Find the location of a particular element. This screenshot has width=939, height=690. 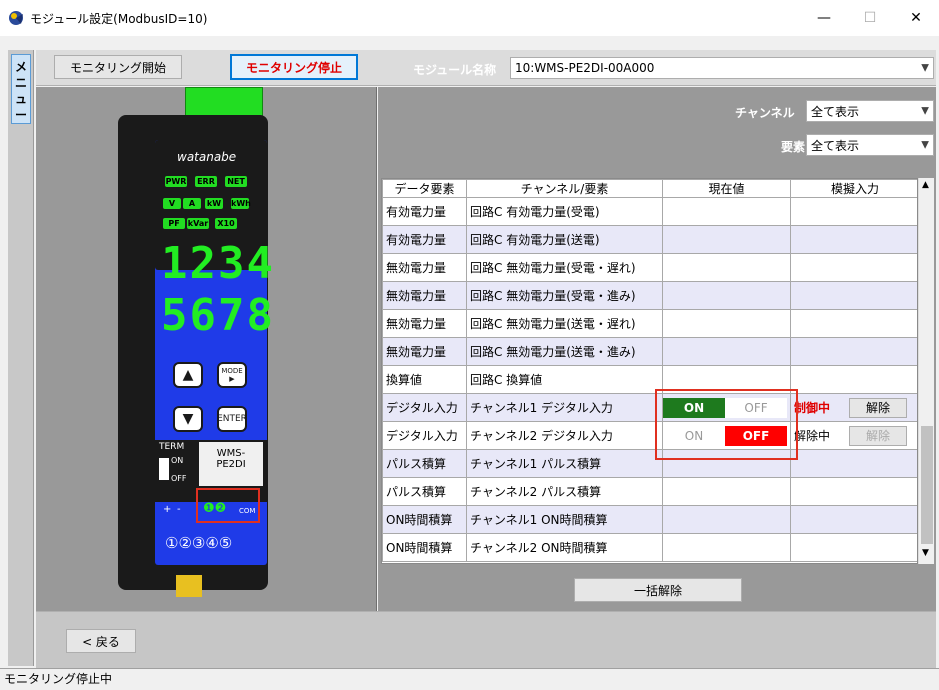

display-line1: 1234 is located at coordinates (218, 263).